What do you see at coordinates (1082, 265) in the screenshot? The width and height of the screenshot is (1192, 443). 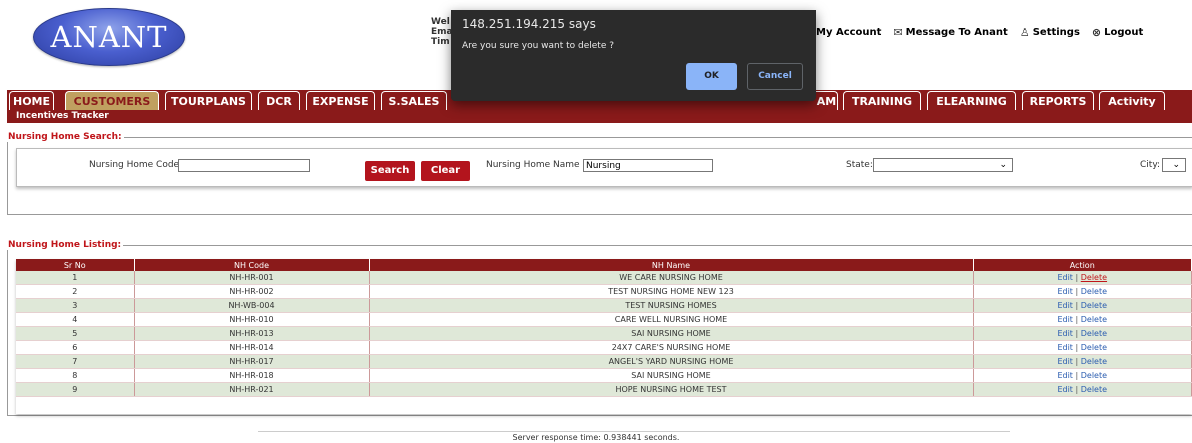 I see `col-action: Action` at bounding box center [1082, 265].